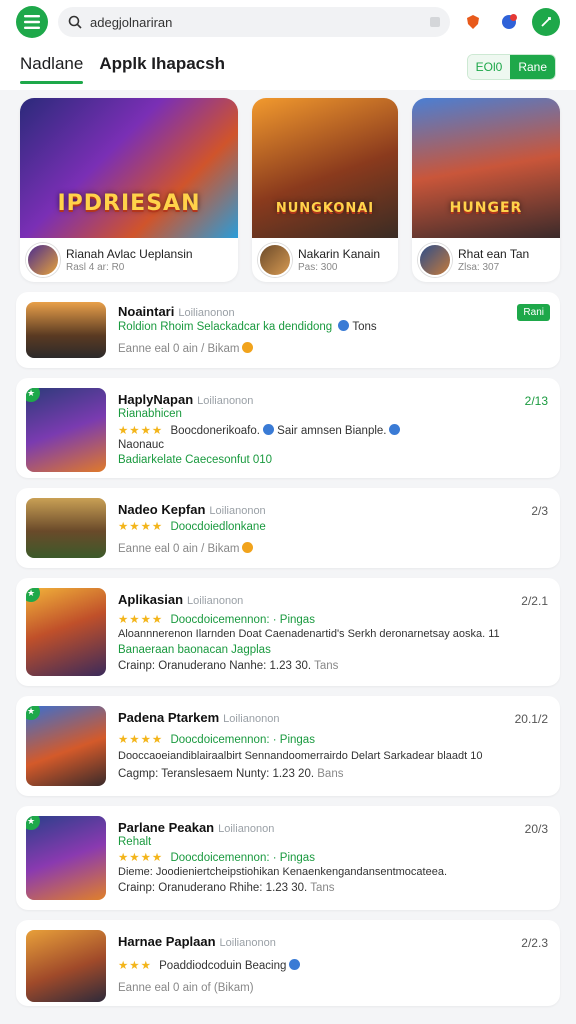 Image resolution: width=576 pixels, height=1024 pixels. What do you see at coordinates (546, 22) in the screenshot?
I see `profile-icon` at bounding box center [546, 22].